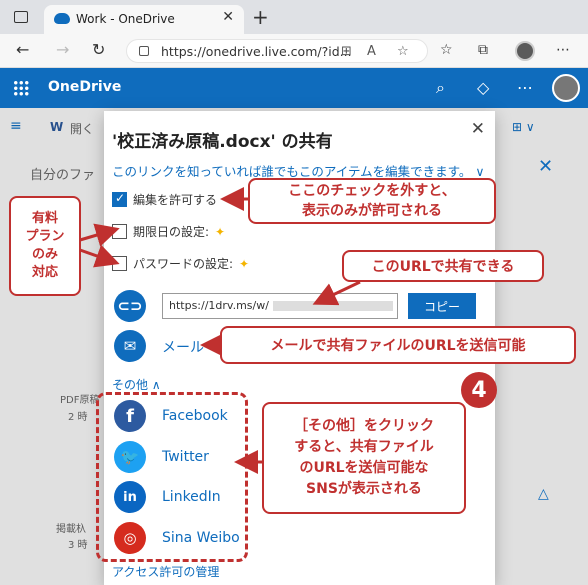  I want to click on callout-checkbox: ここのチェックを外すと、 表示のみが許可される, so click(372, 201).